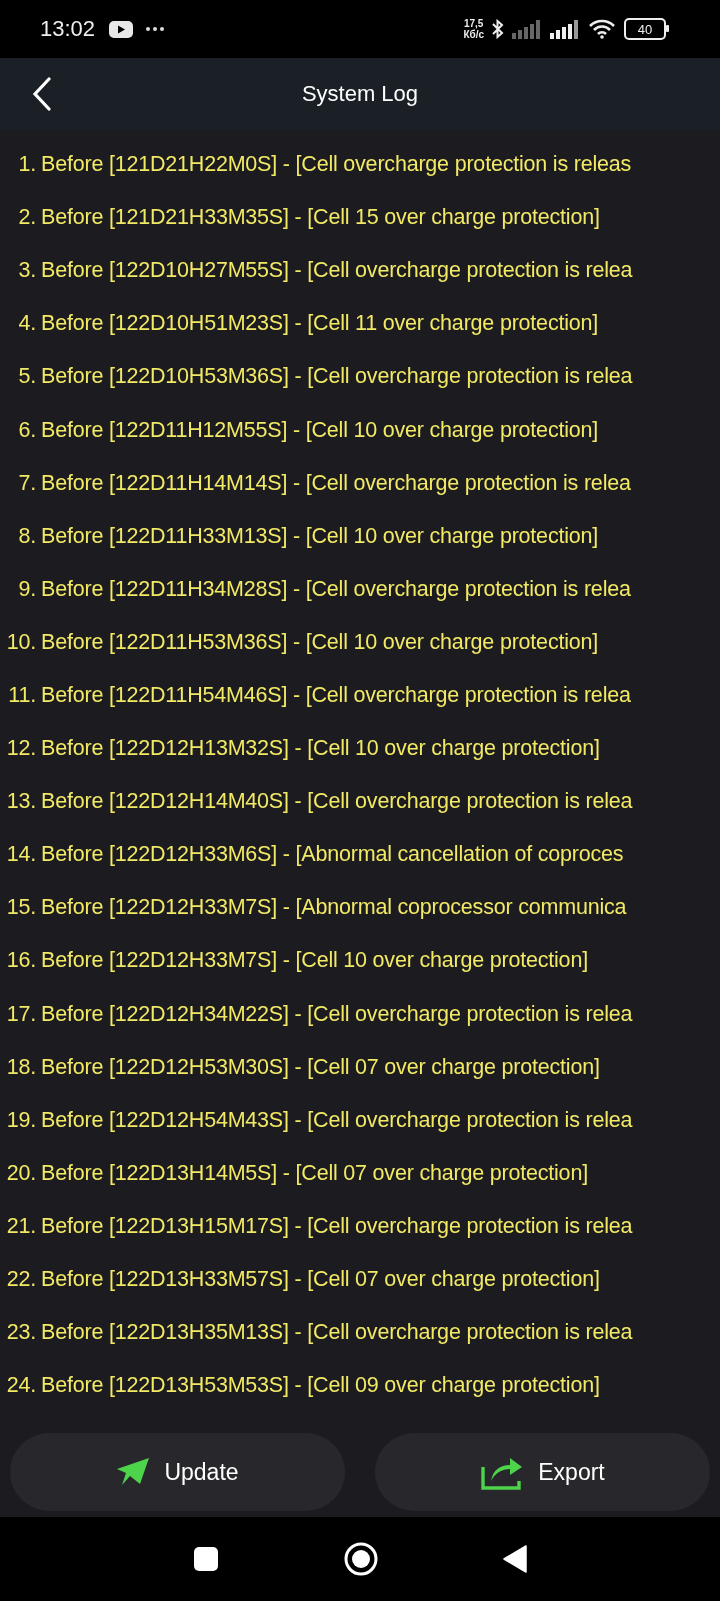 The width and height of the screenshot is (720, 1601). What do you see at coordinates (26, 430) in the screenshot?
I see `log-number: 6.` at bounding box center [26, 430].